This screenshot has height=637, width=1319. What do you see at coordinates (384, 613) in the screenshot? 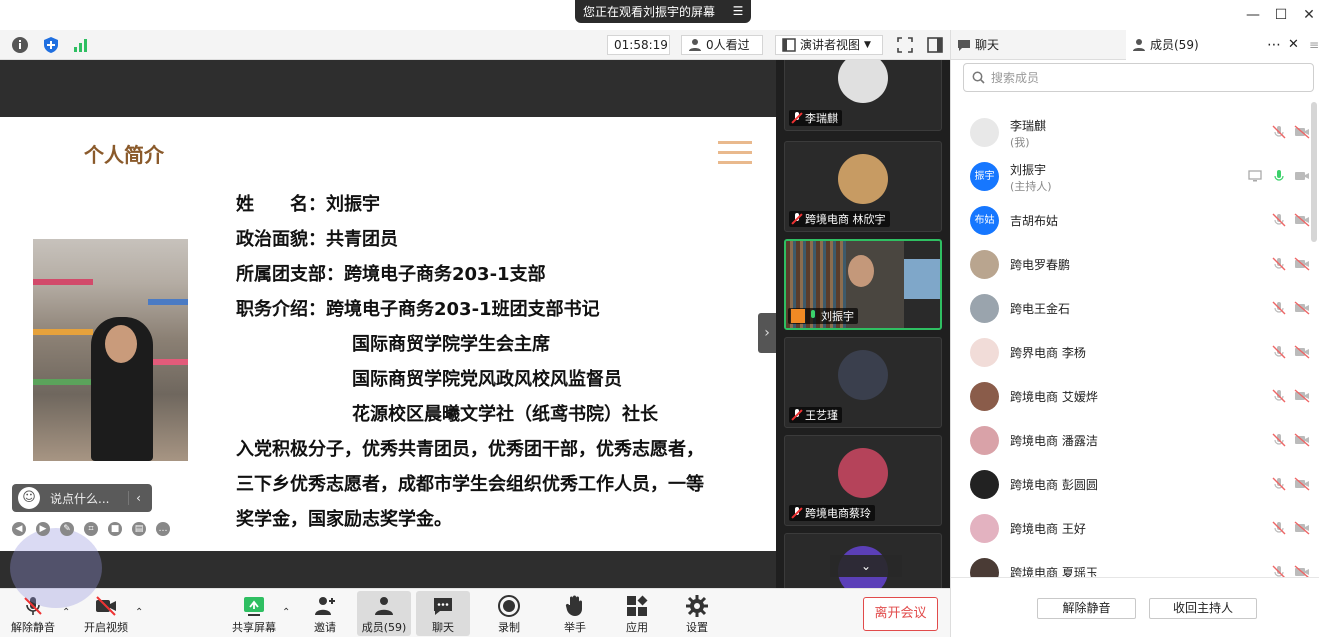
I see `members-button: 成员(59)` at bounding box center [384, 613].